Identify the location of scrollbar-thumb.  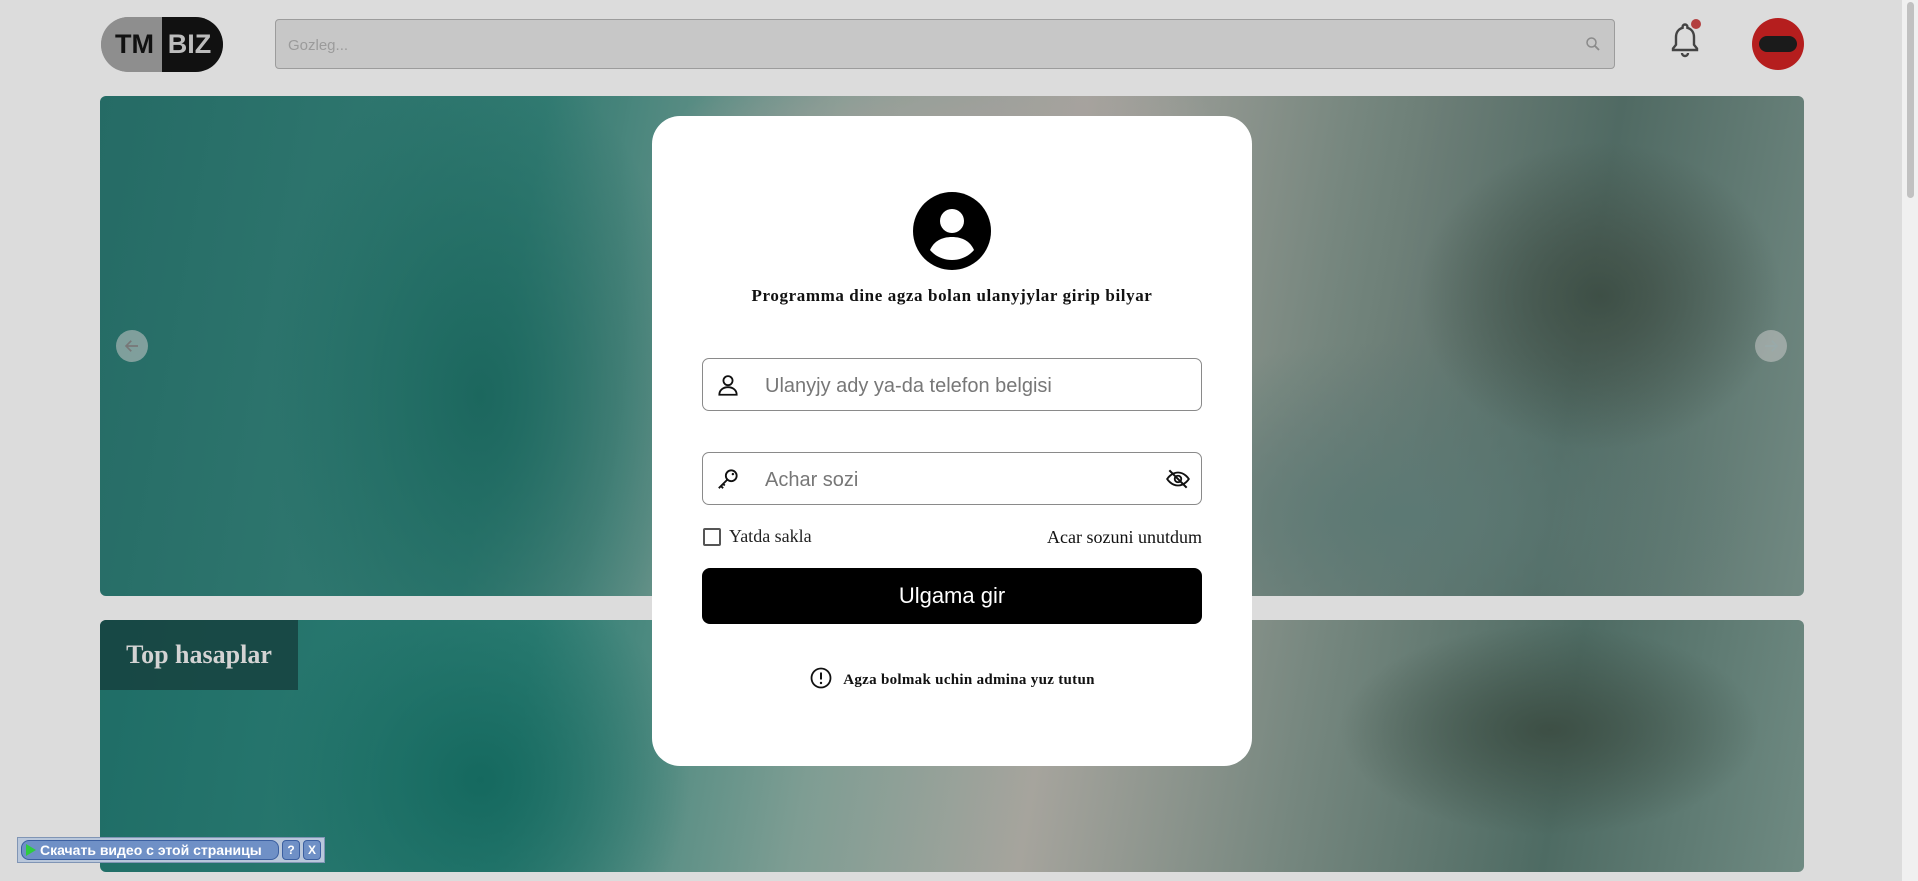
(1910, 100).